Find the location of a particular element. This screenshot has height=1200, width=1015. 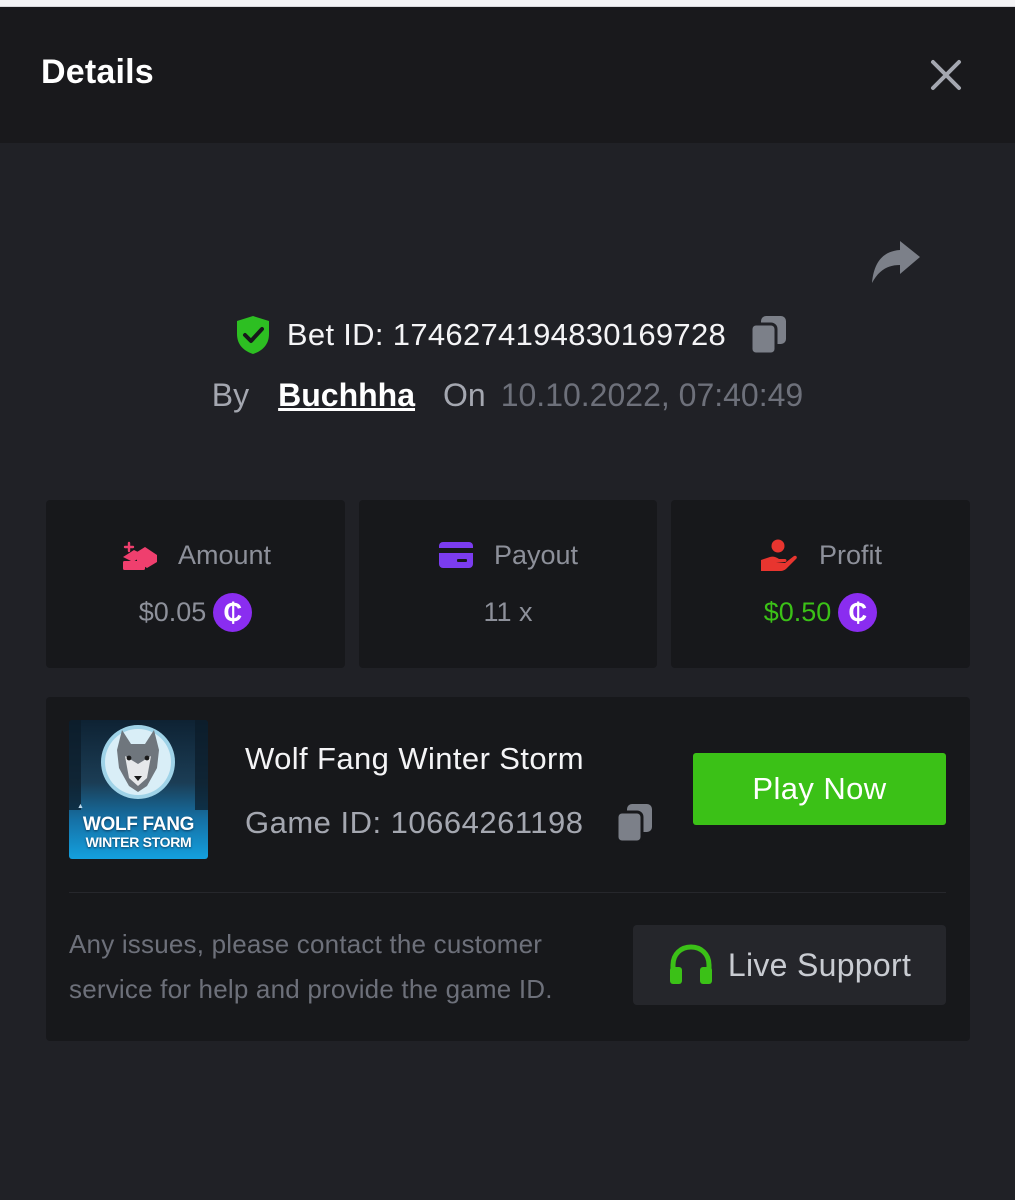

username-link: Buchhha is located at coordinates (346, 395).